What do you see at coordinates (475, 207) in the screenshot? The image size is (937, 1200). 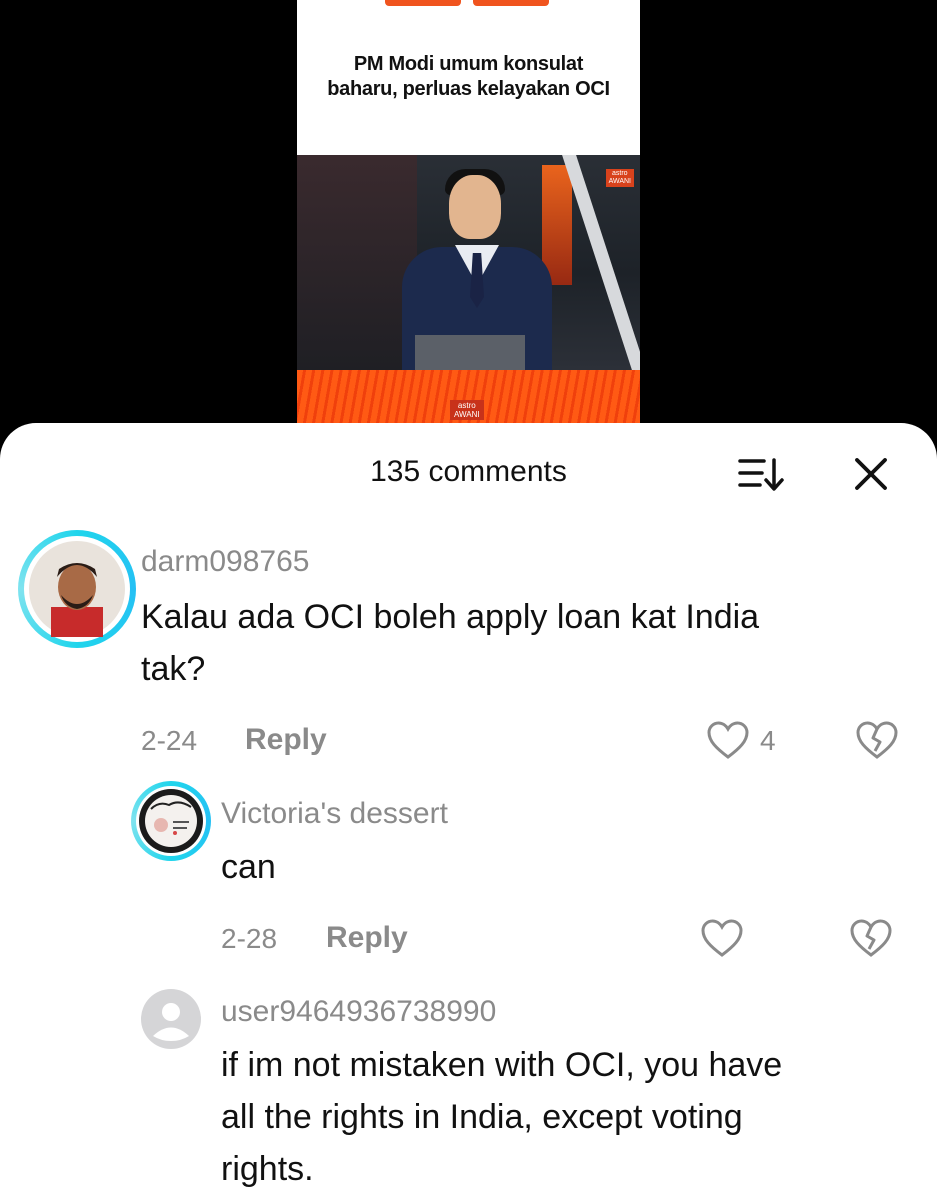 I see `anchor-face` at bounding box center [475, 207].